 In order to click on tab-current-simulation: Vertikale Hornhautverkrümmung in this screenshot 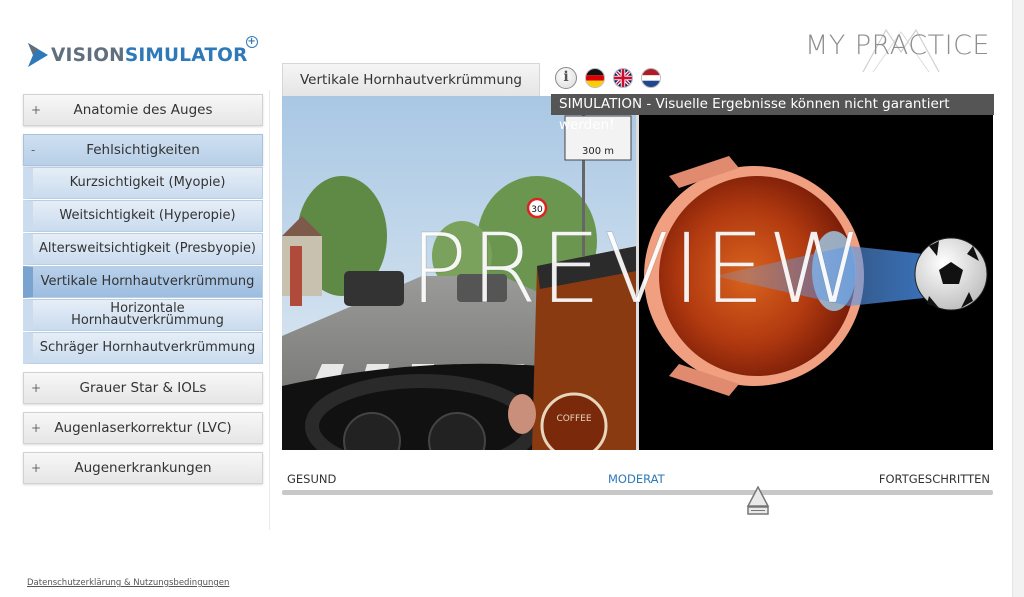, I will do `click(411, 79)`.